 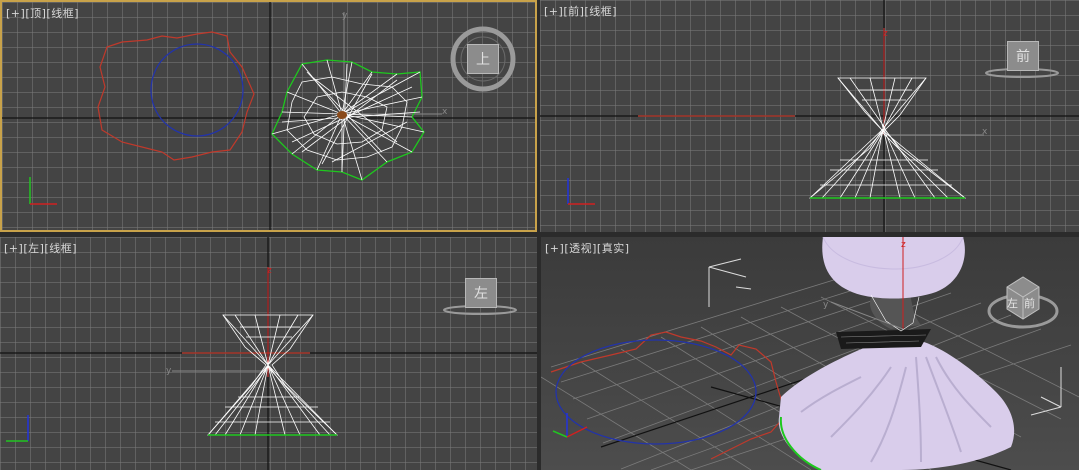 What do you see at coordinates (35, 13) in the screenshot?
I see `viewport-view-name: [顶]` at bounding box center [35, 13].